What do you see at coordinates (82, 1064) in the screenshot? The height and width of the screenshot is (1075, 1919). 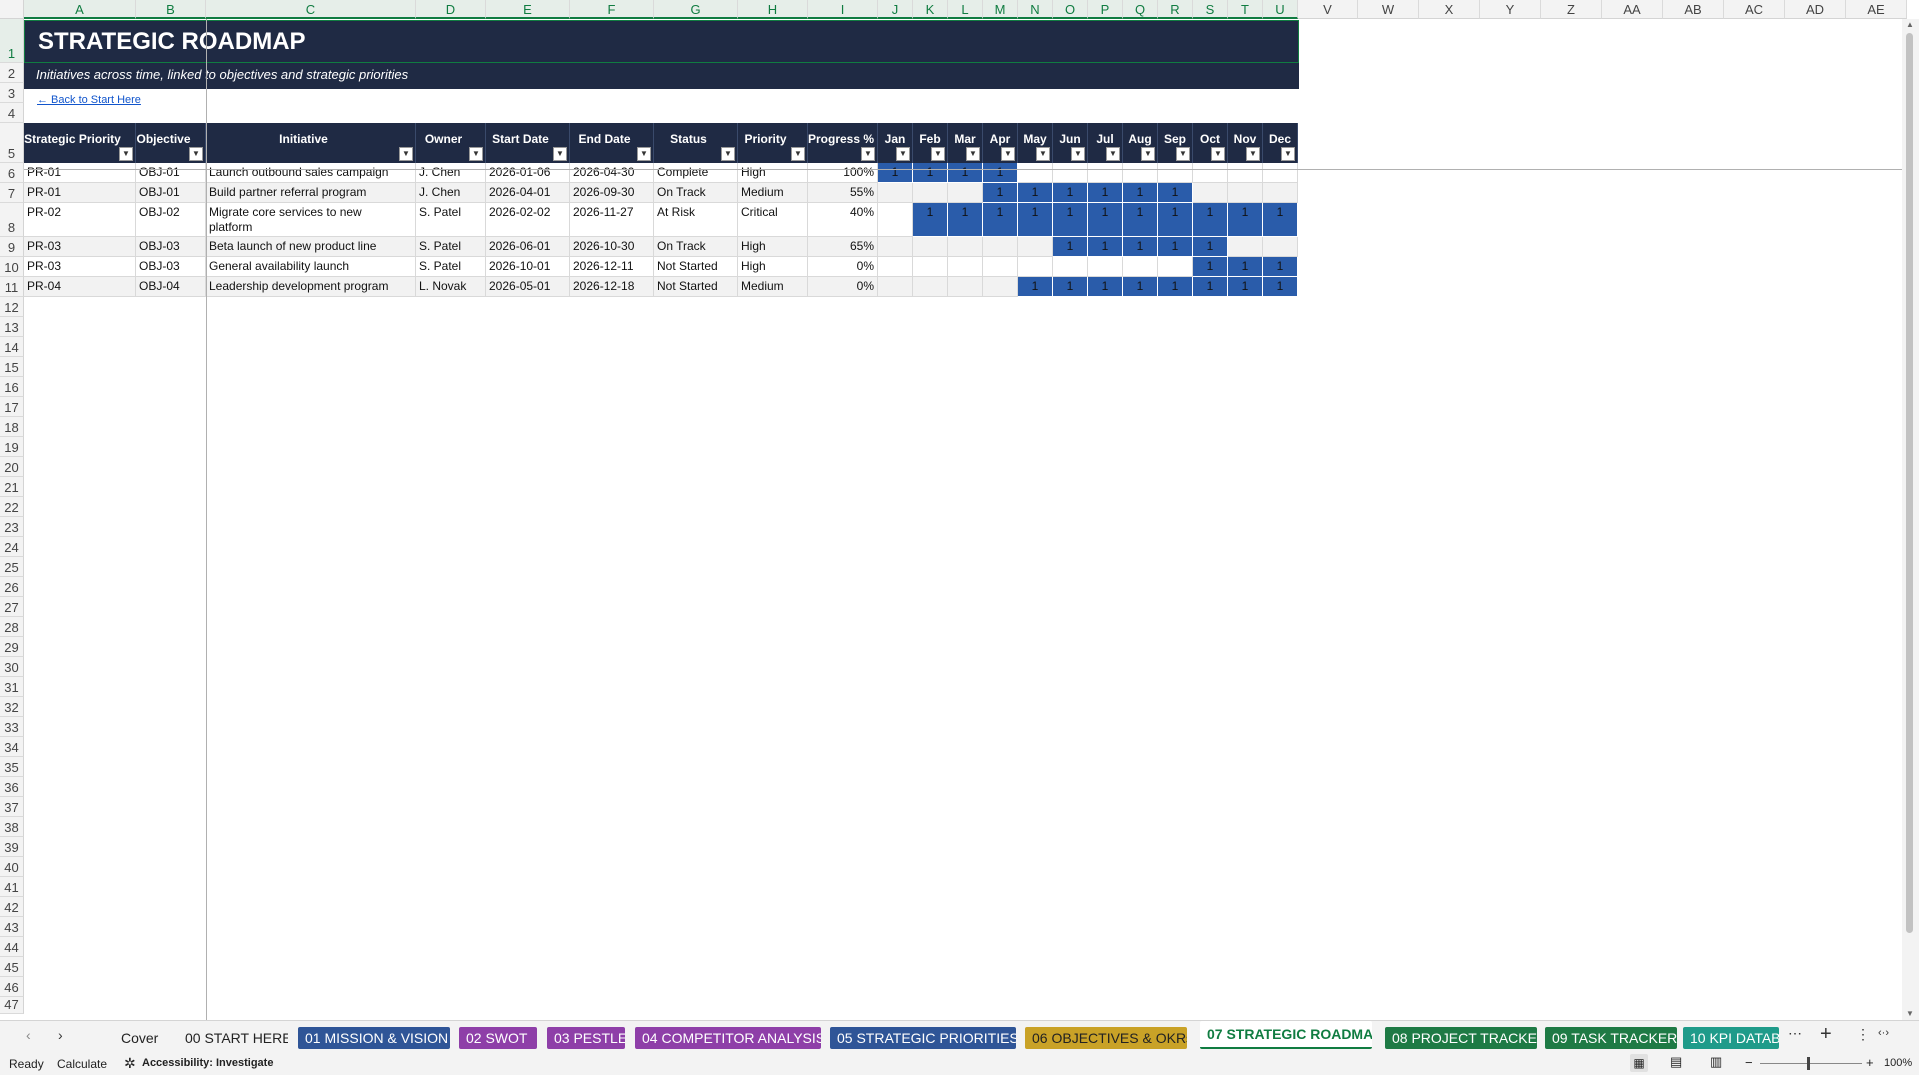 I see `calculate-button: Calculate` at bounding box center [82, 1064].